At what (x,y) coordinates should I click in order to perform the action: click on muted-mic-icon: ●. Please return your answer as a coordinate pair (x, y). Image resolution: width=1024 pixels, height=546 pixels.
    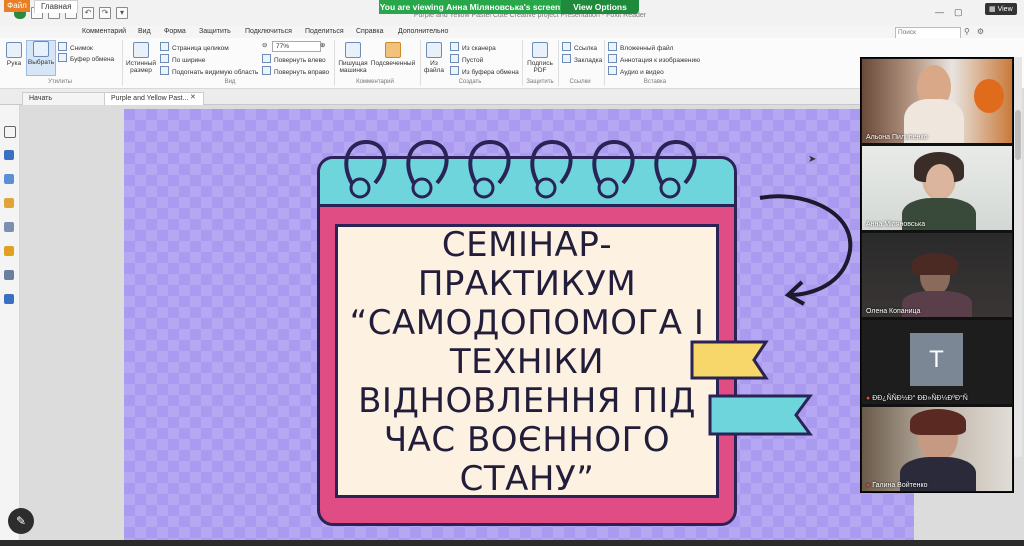
    Looking at the image, I should click on (868, 485).